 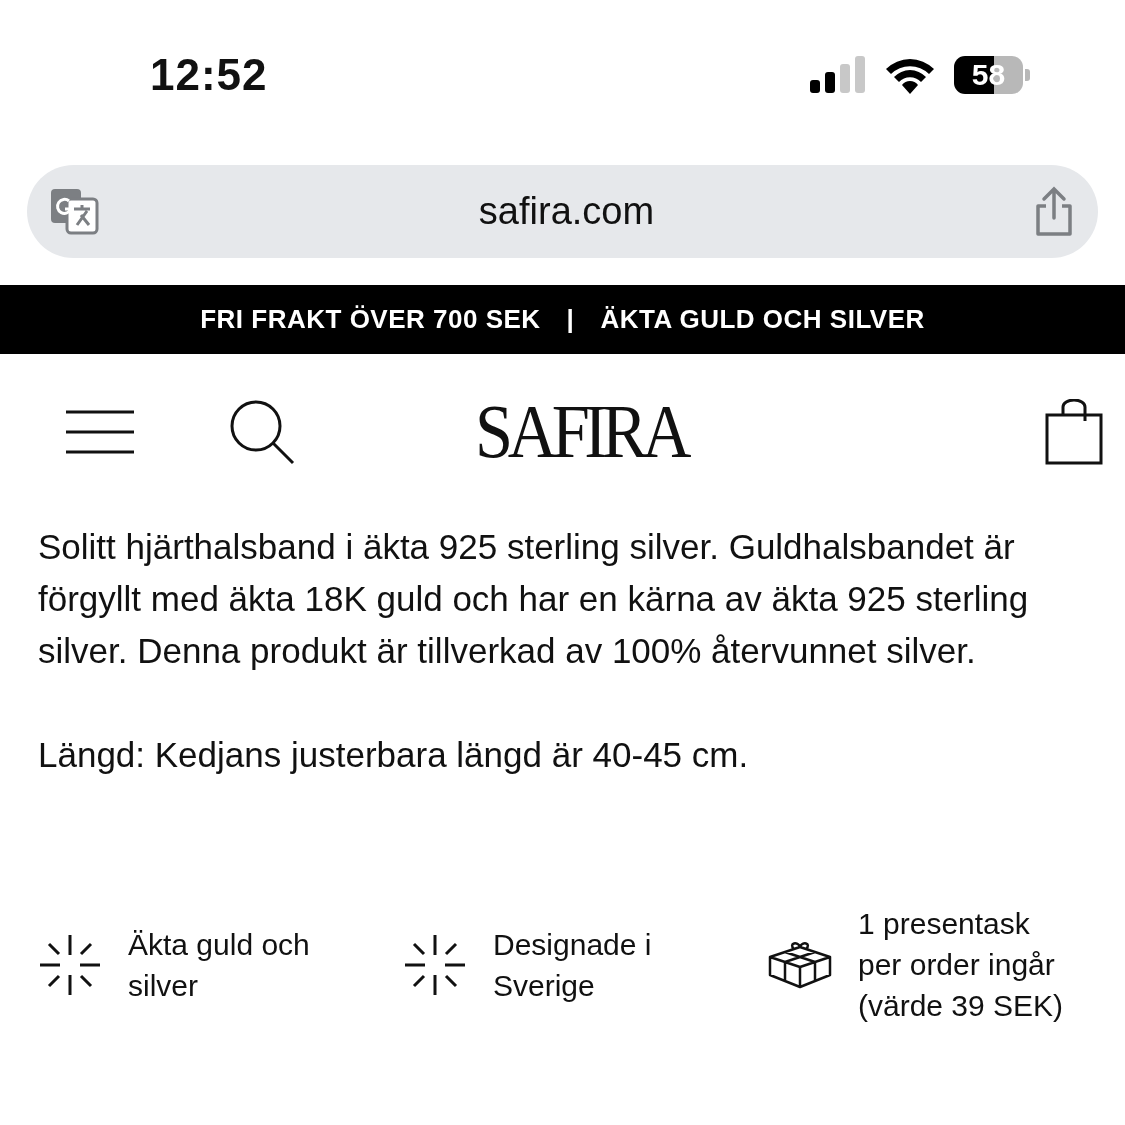 I want to click on description-paragraph: Solitt hjärthalsband i äkta 925 sterling silver. Guldhalsbandet är förgyllt med äkta 18K guld och har en kärna av äkta 925 sterling silver. Denna produkt är tillverkad av 100% återvunnet silver., so click(x=534, y=599).